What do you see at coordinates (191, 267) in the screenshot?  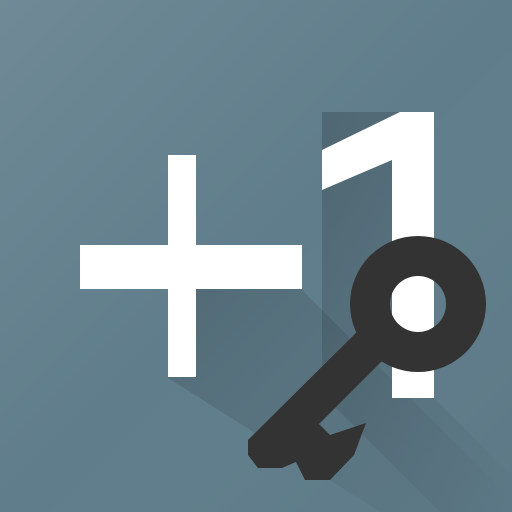 I see `plus-horizontal-bar` at bounding box center [191, 267].